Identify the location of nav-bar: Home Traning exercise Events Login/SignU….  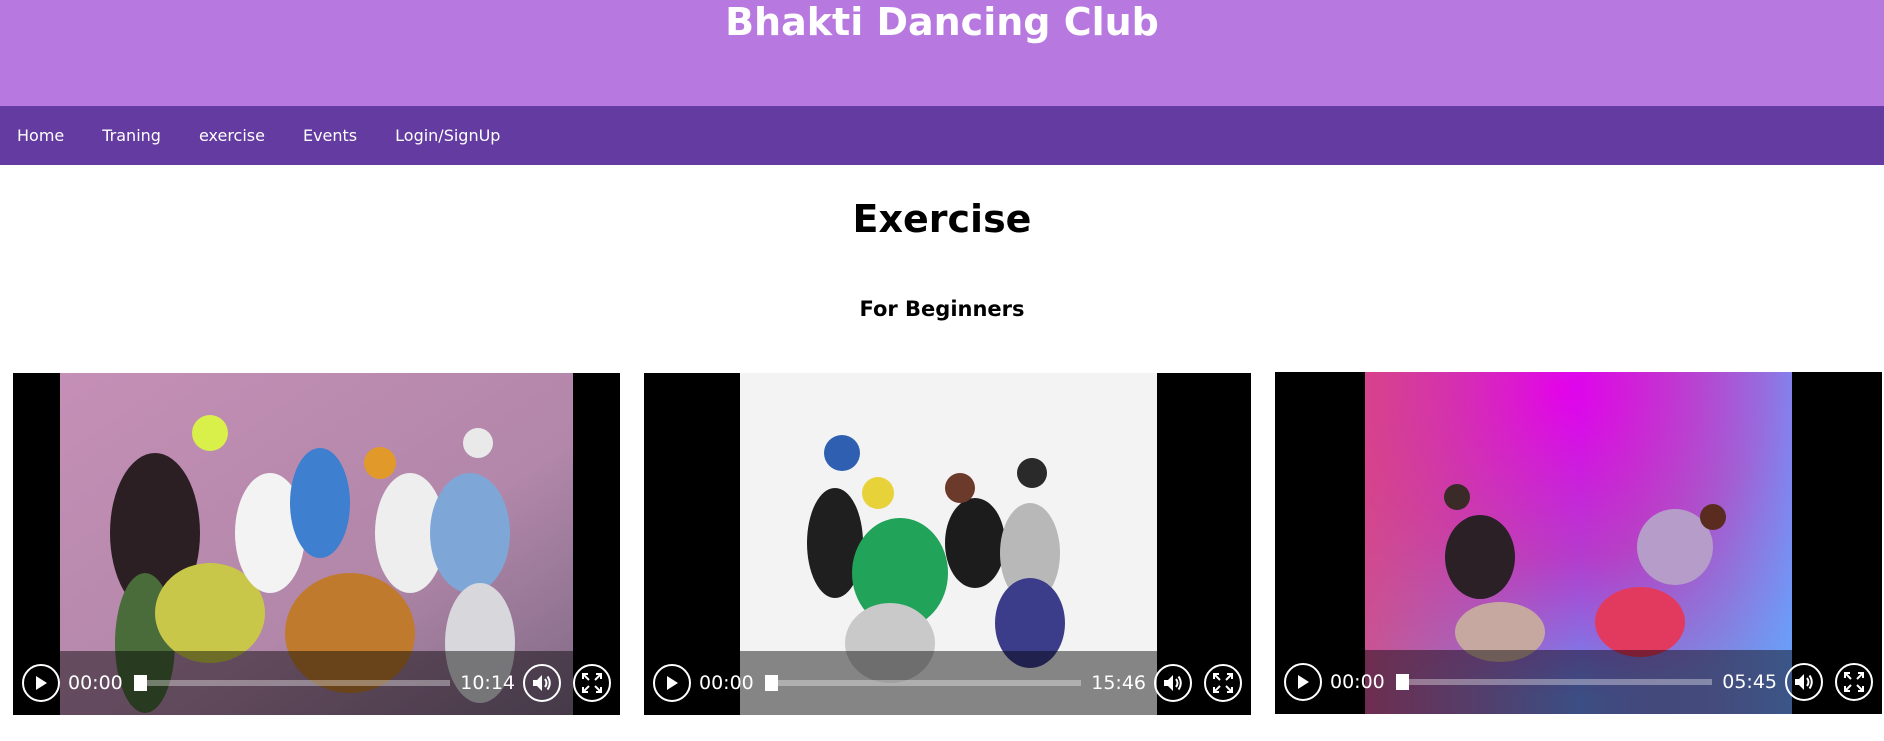
(942, 135).